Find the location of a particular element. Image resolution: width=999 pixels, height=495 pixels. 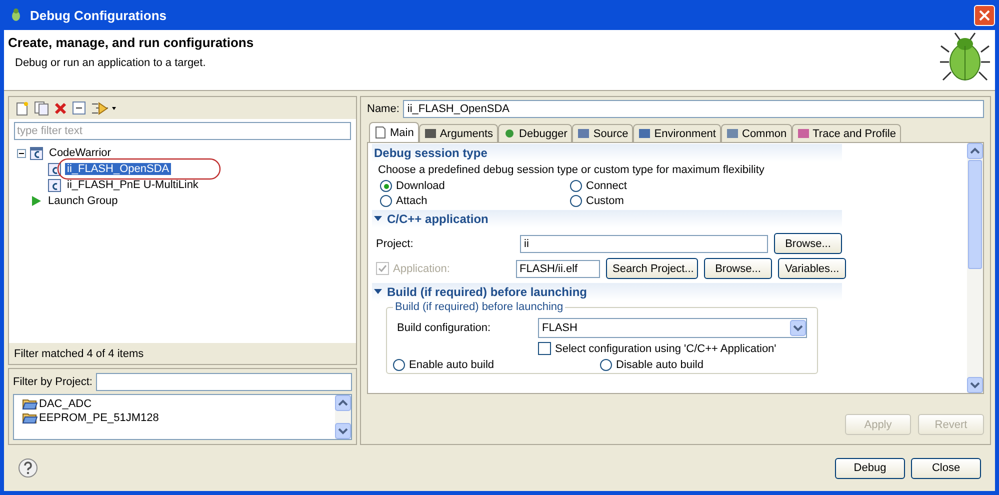

header-subtitle: Debug or run an application to a target. is located at coordinates (110, 63).